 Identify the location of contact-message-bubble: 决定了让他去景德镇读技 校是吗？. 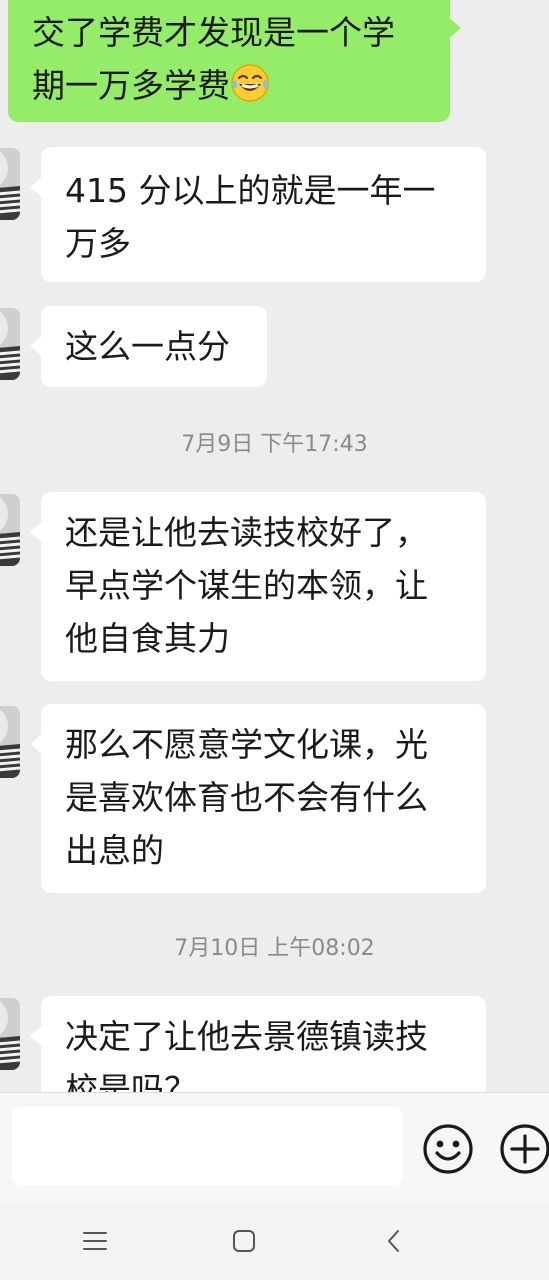
(258, 1044).